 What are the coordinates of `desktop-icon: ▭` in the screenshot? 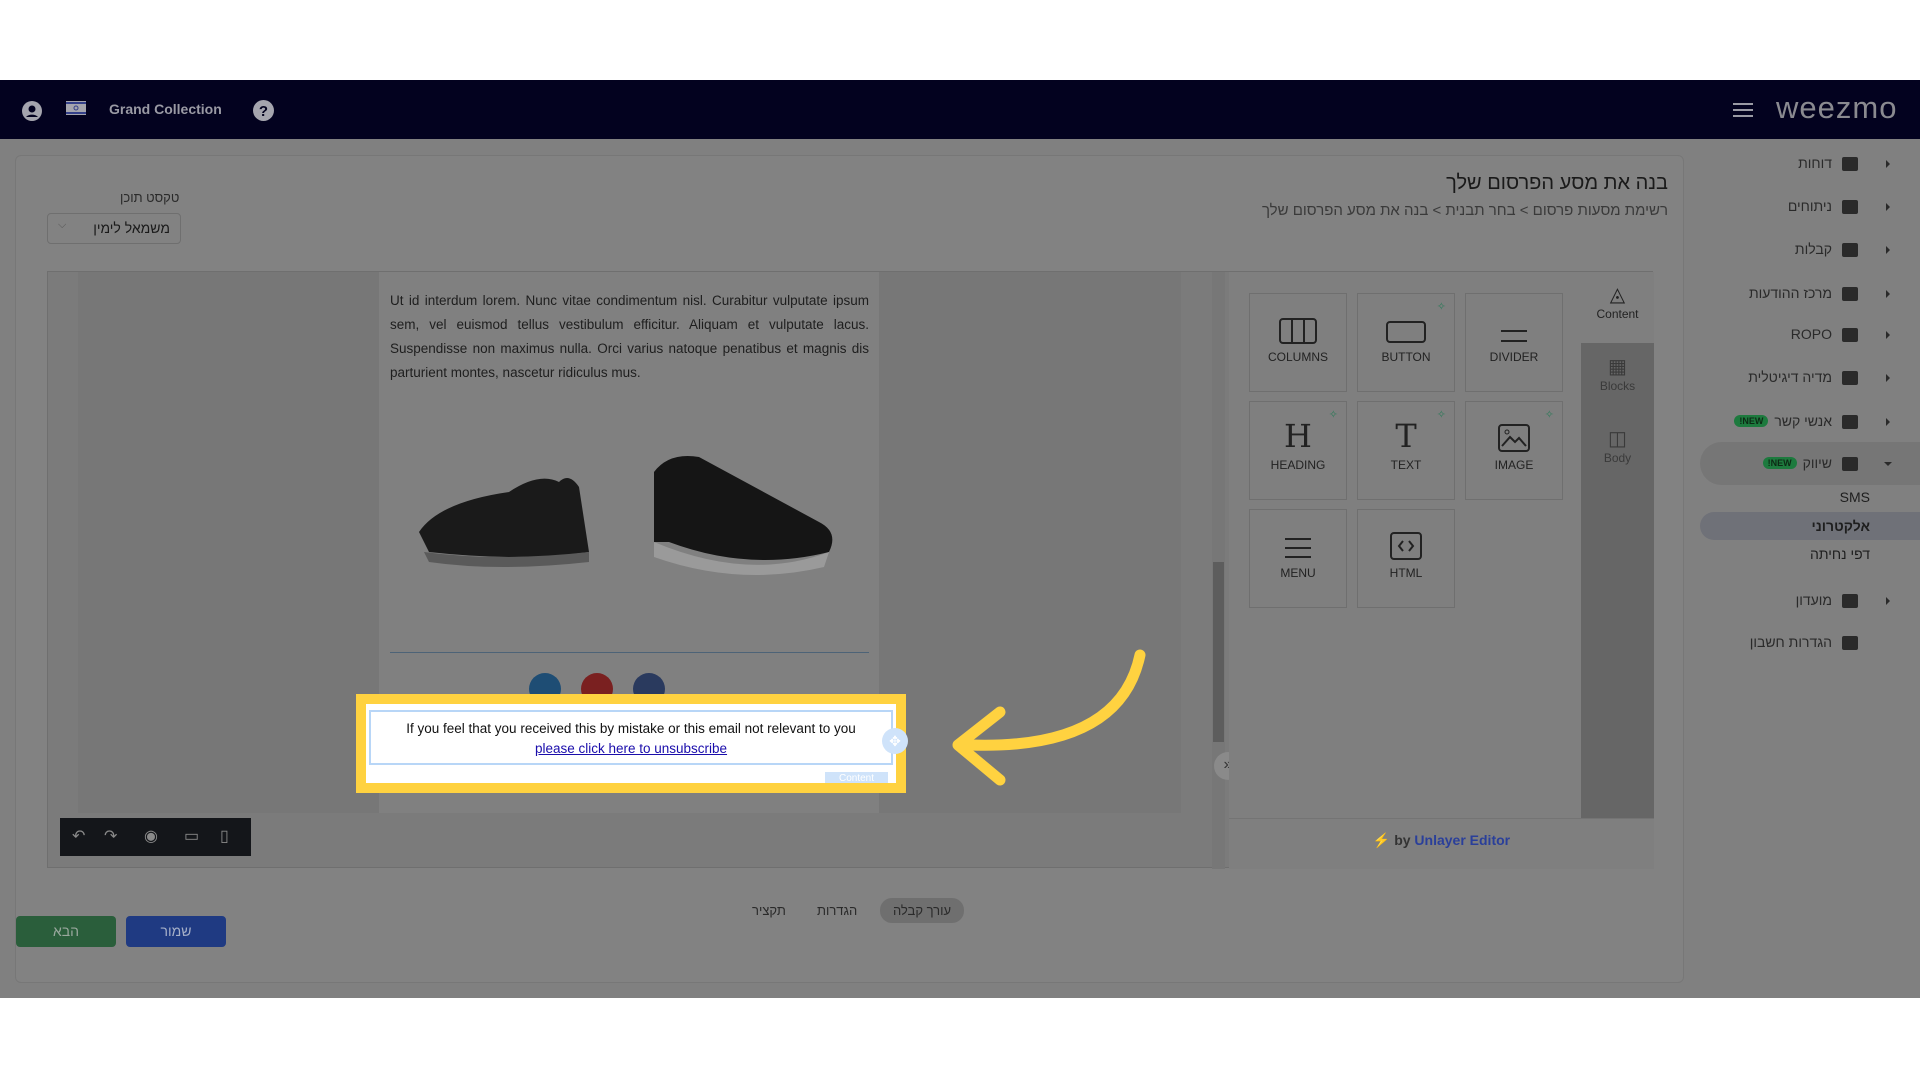 It's located at (191, 836).